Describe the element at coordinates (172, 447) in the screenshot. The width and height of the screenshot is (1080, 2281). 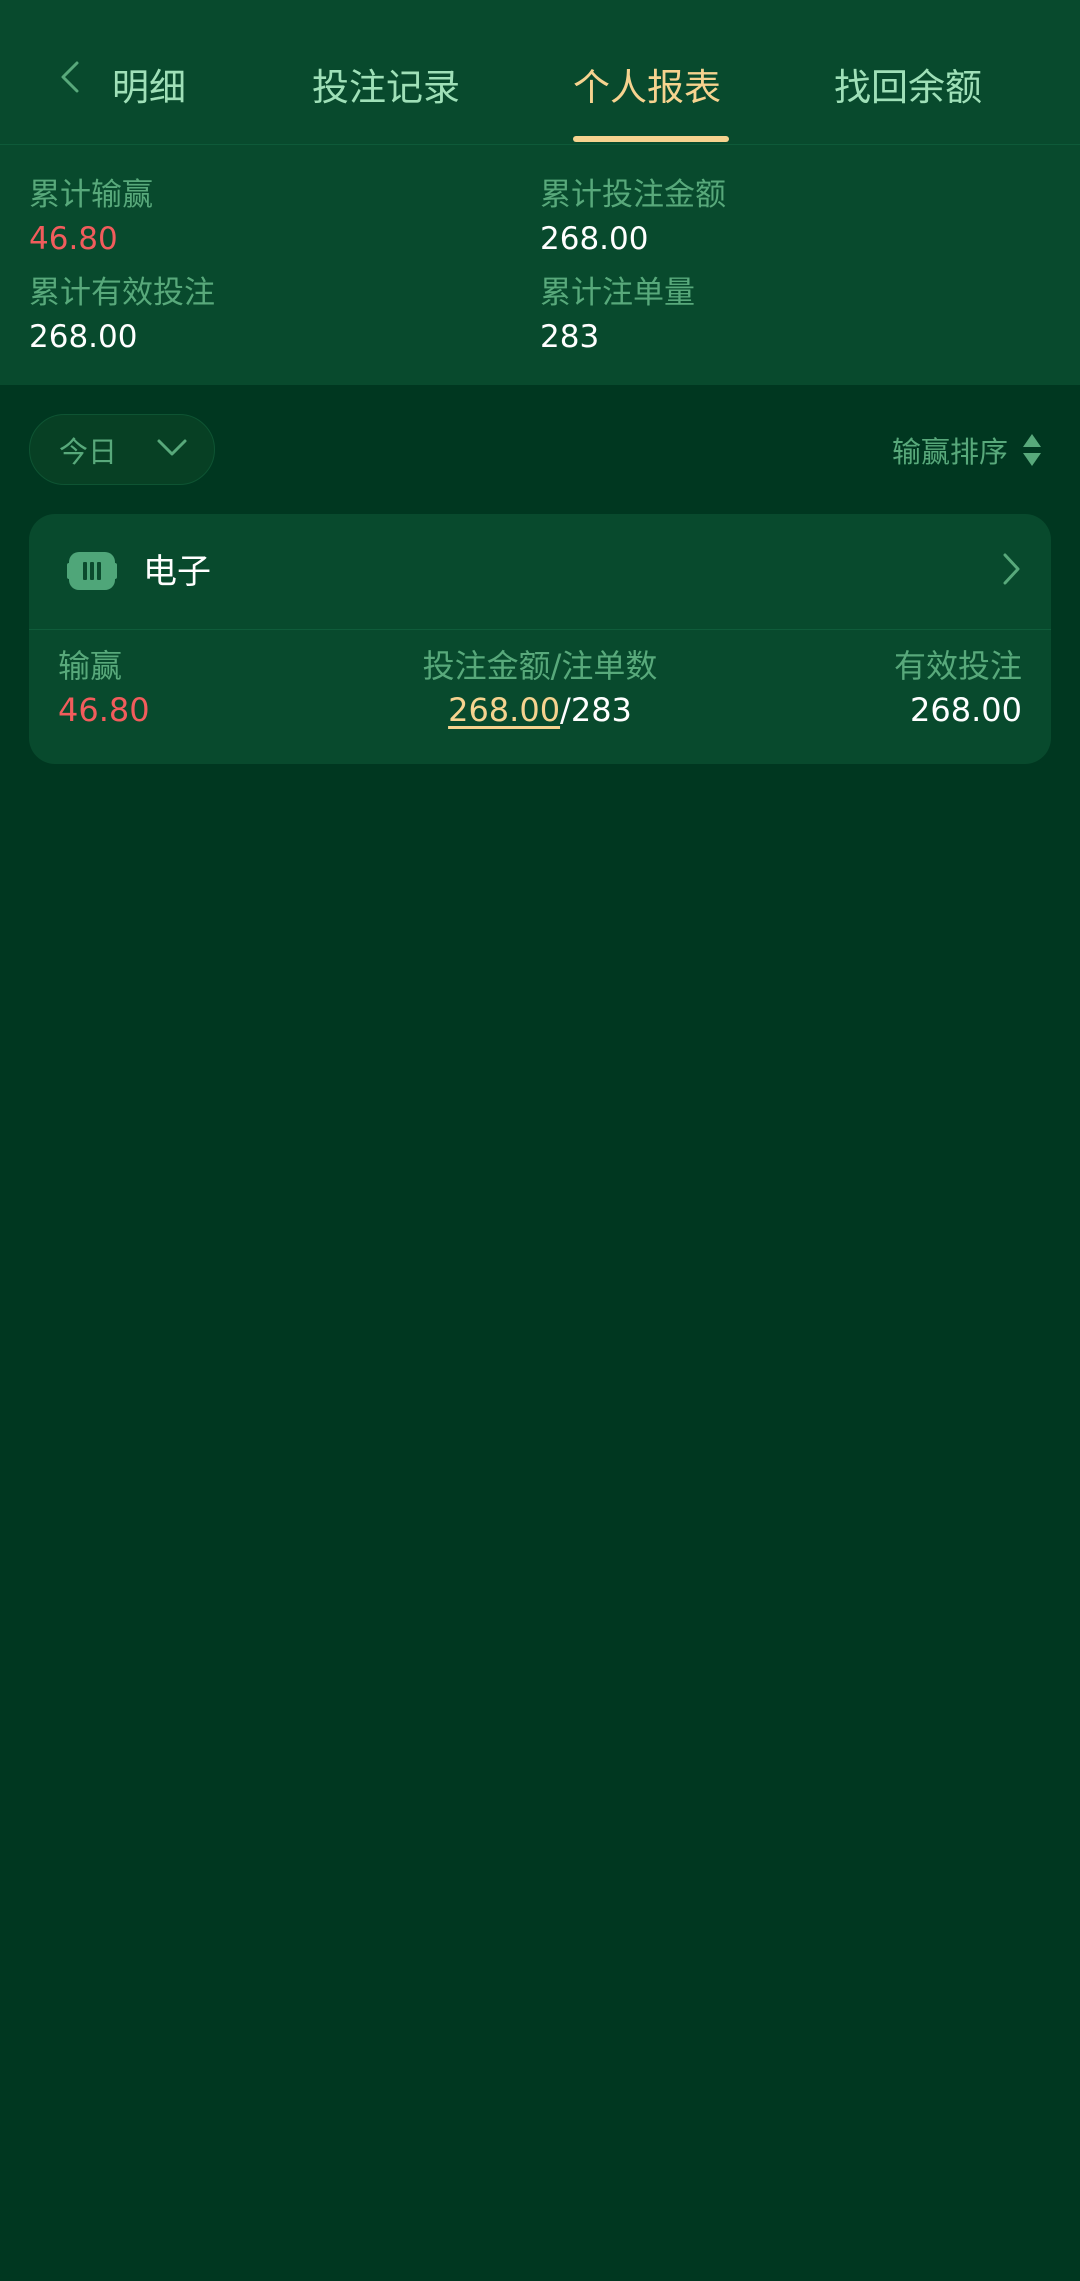
I see `chevron-down-icon` at that location.